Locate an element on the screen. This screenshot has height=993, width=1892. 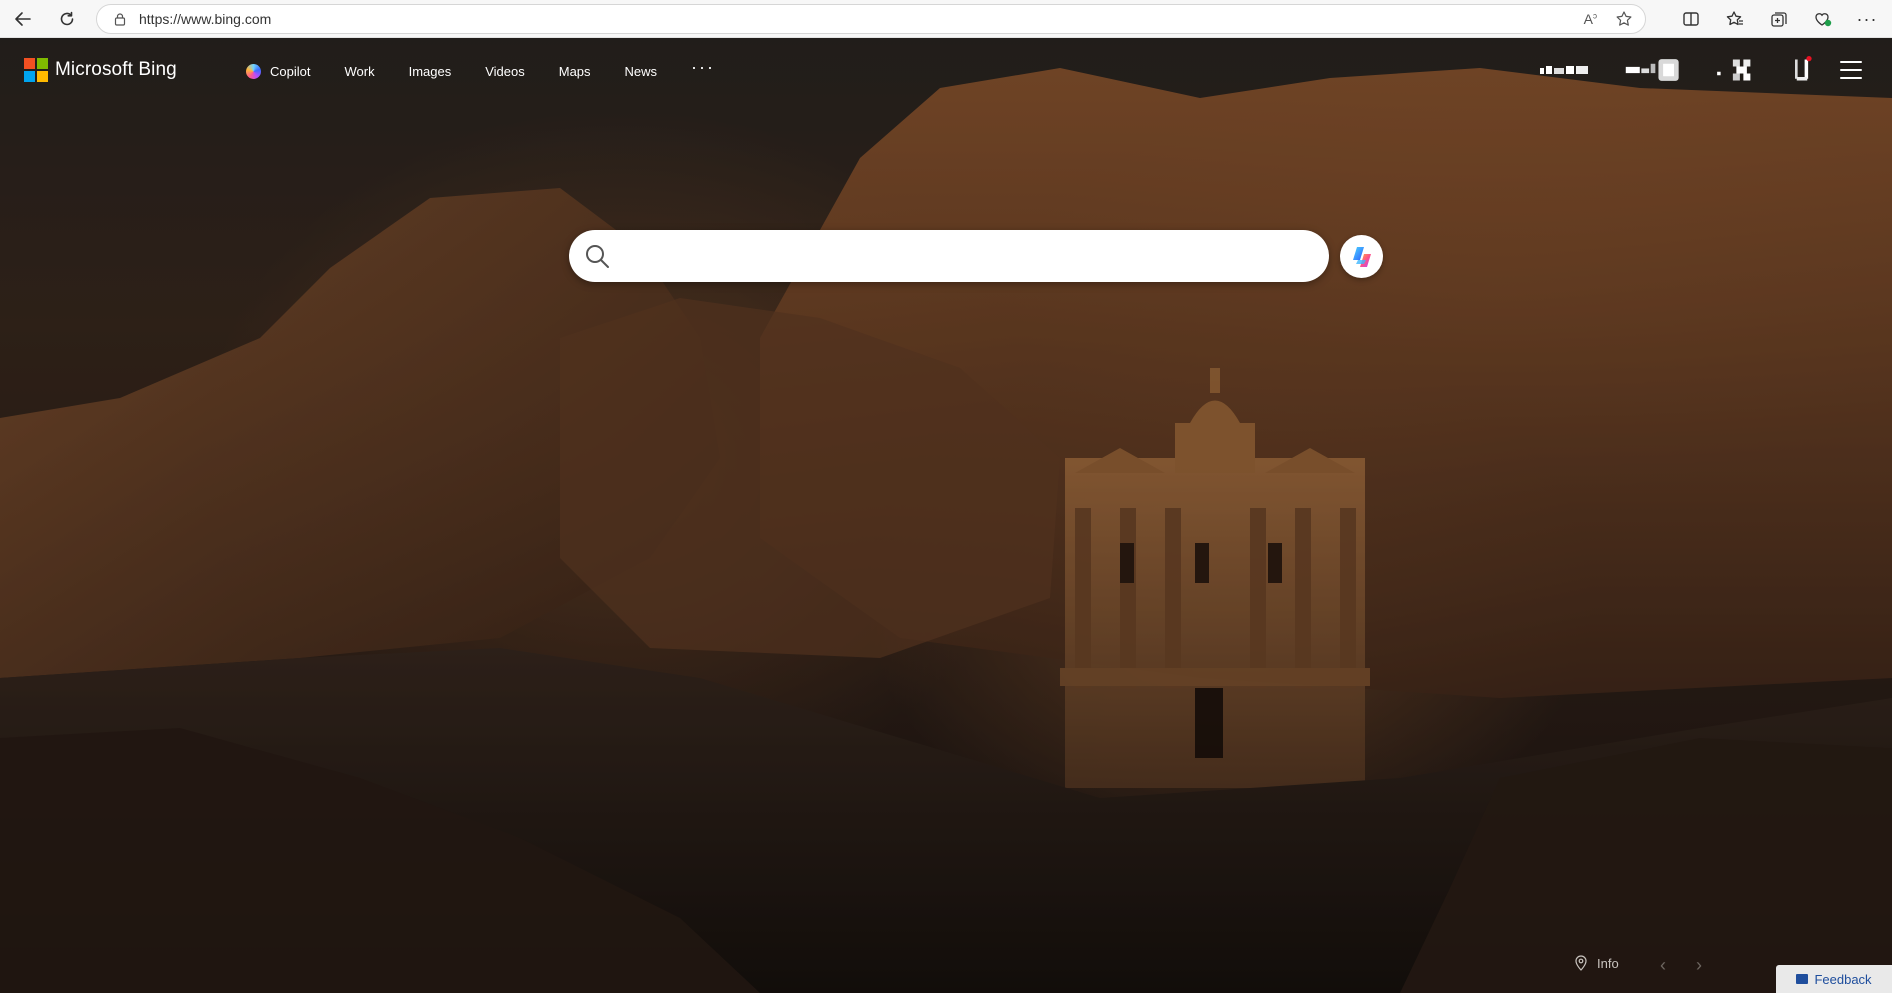
brand-name: Microsoft Bing is located at coordinates (116, 69).